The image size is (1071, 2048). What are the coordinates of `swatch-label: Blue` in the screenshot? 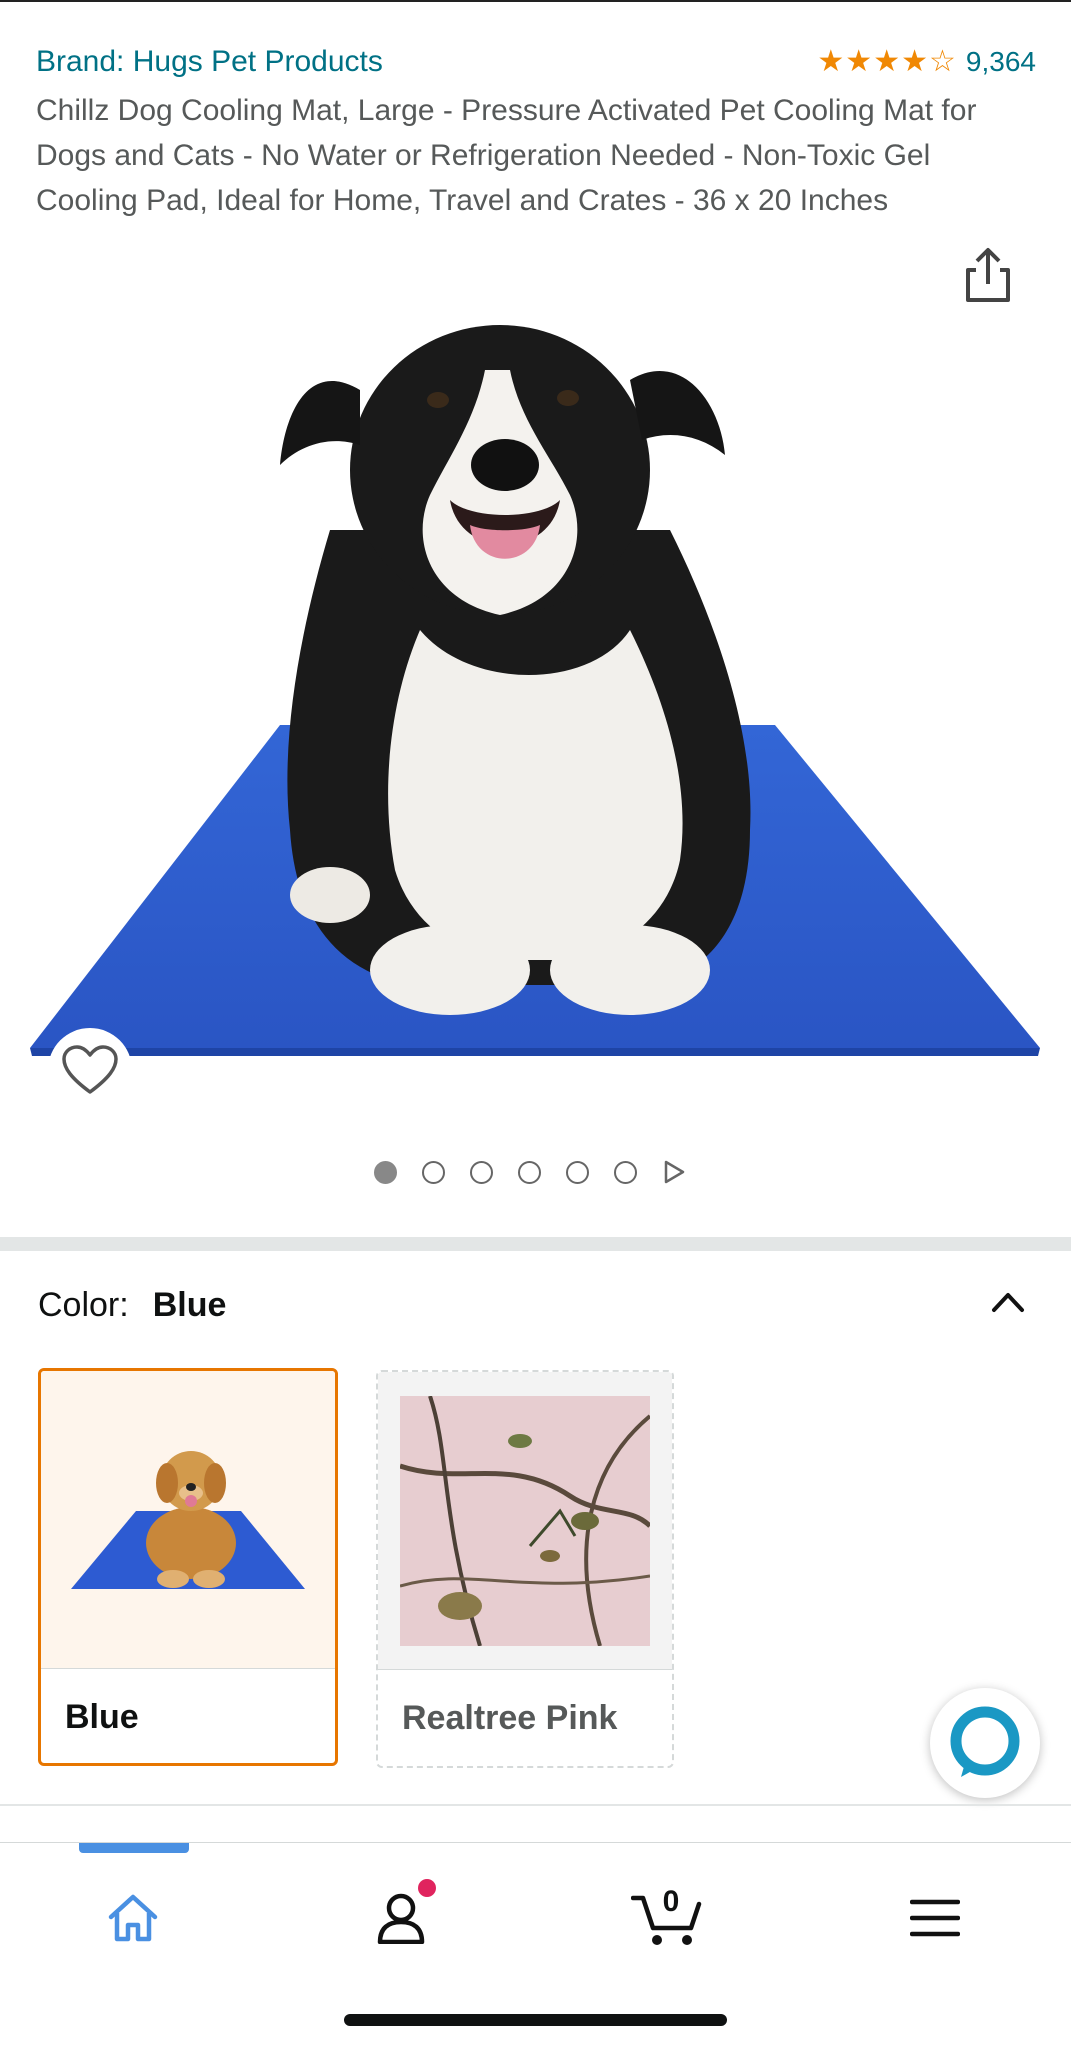 It's located at (188, 1715).